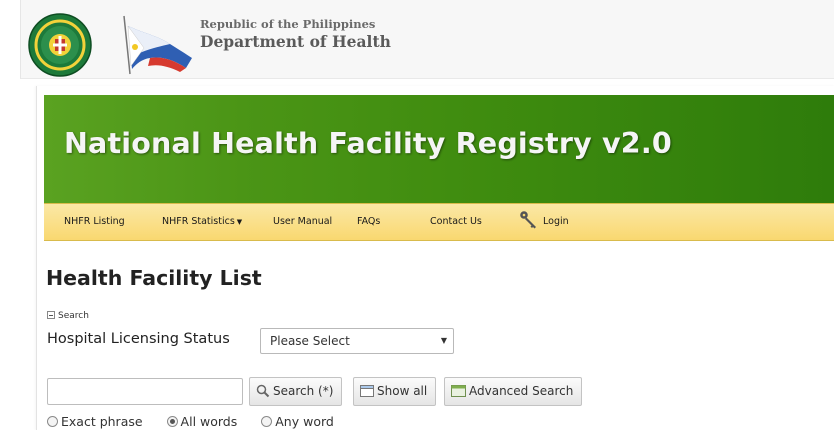 This screenshot has height=430, width=834. I want to click on nav-contact-us: Contact Us, so click(456, 222).